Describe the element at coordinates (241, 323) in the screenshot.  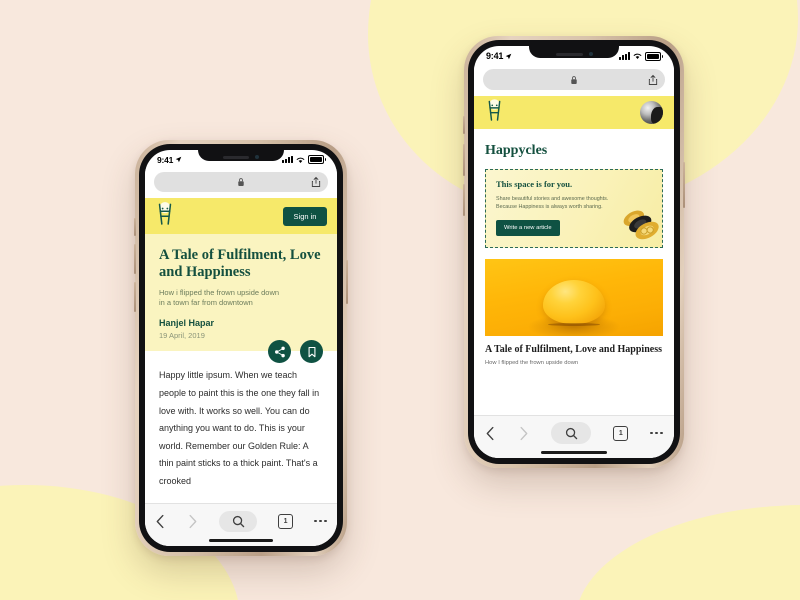
I see `article-author: Hanjel Hapar` at that location.